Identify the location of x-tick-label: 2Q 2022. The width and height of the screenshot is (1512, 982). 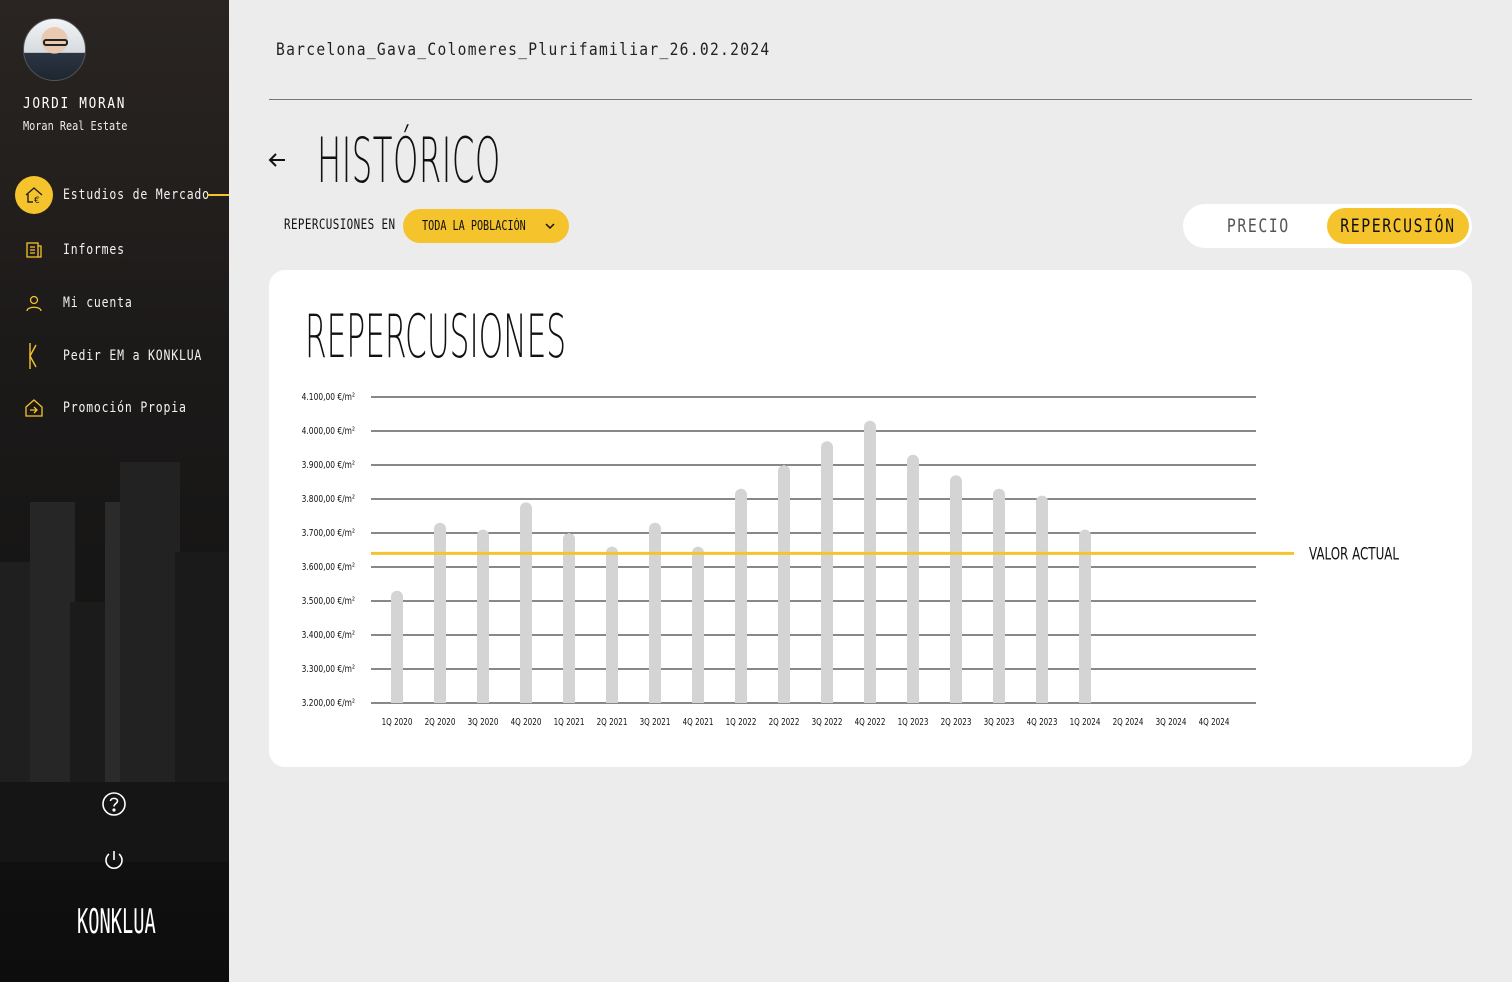
(784, 722).